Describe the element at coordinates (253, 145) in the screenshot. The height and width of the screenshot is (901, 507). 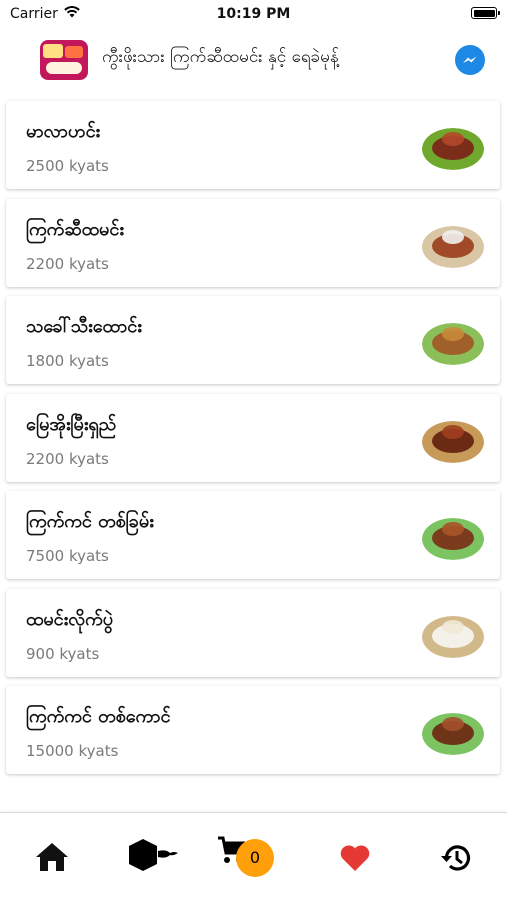
I see `menu-item: မာလာဟင်း 2500 kyats` at that location.